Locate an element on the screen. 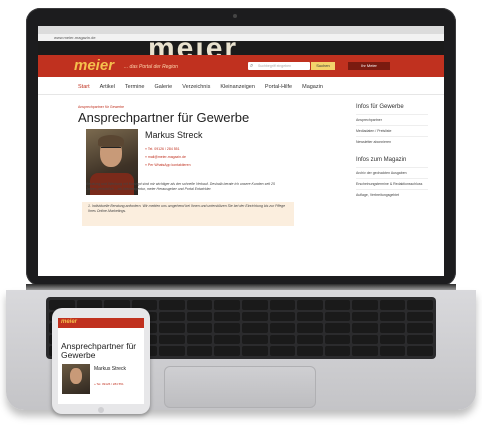  sidebar-item-archiv: Archiv der gedruckten Ausgaben is located at coordinates (392, 172).